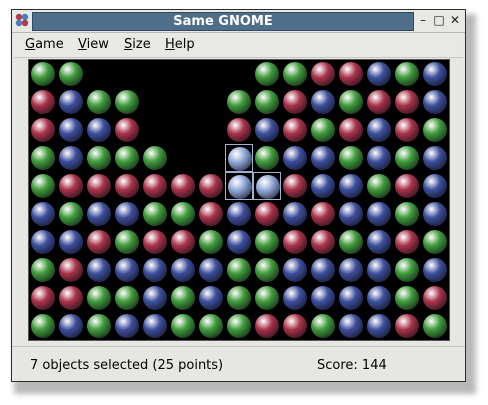 The width and height of the screenshot is (488, 405). I want to click on menu-size: Size, so click(137, 44).